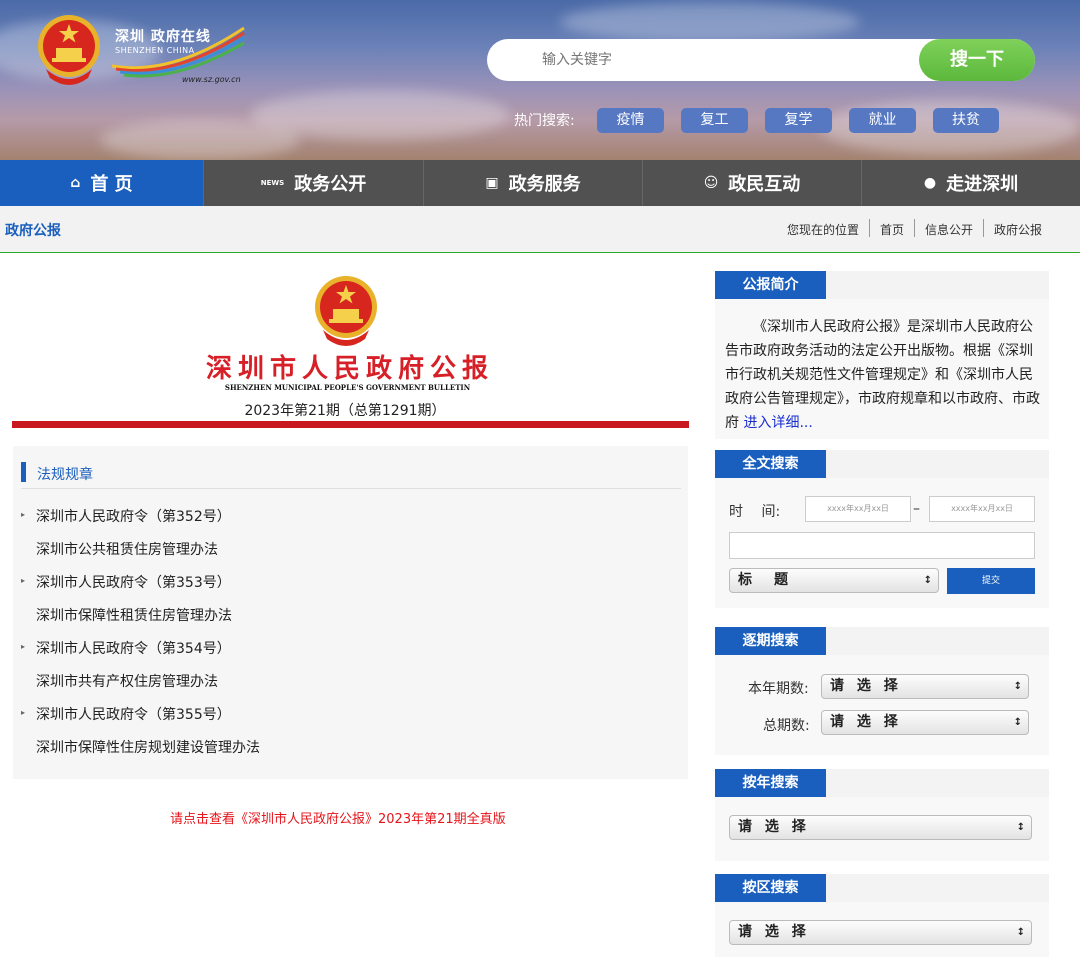  I want to click on hot-tag-poverty: 扶贫, so click(966, 120).